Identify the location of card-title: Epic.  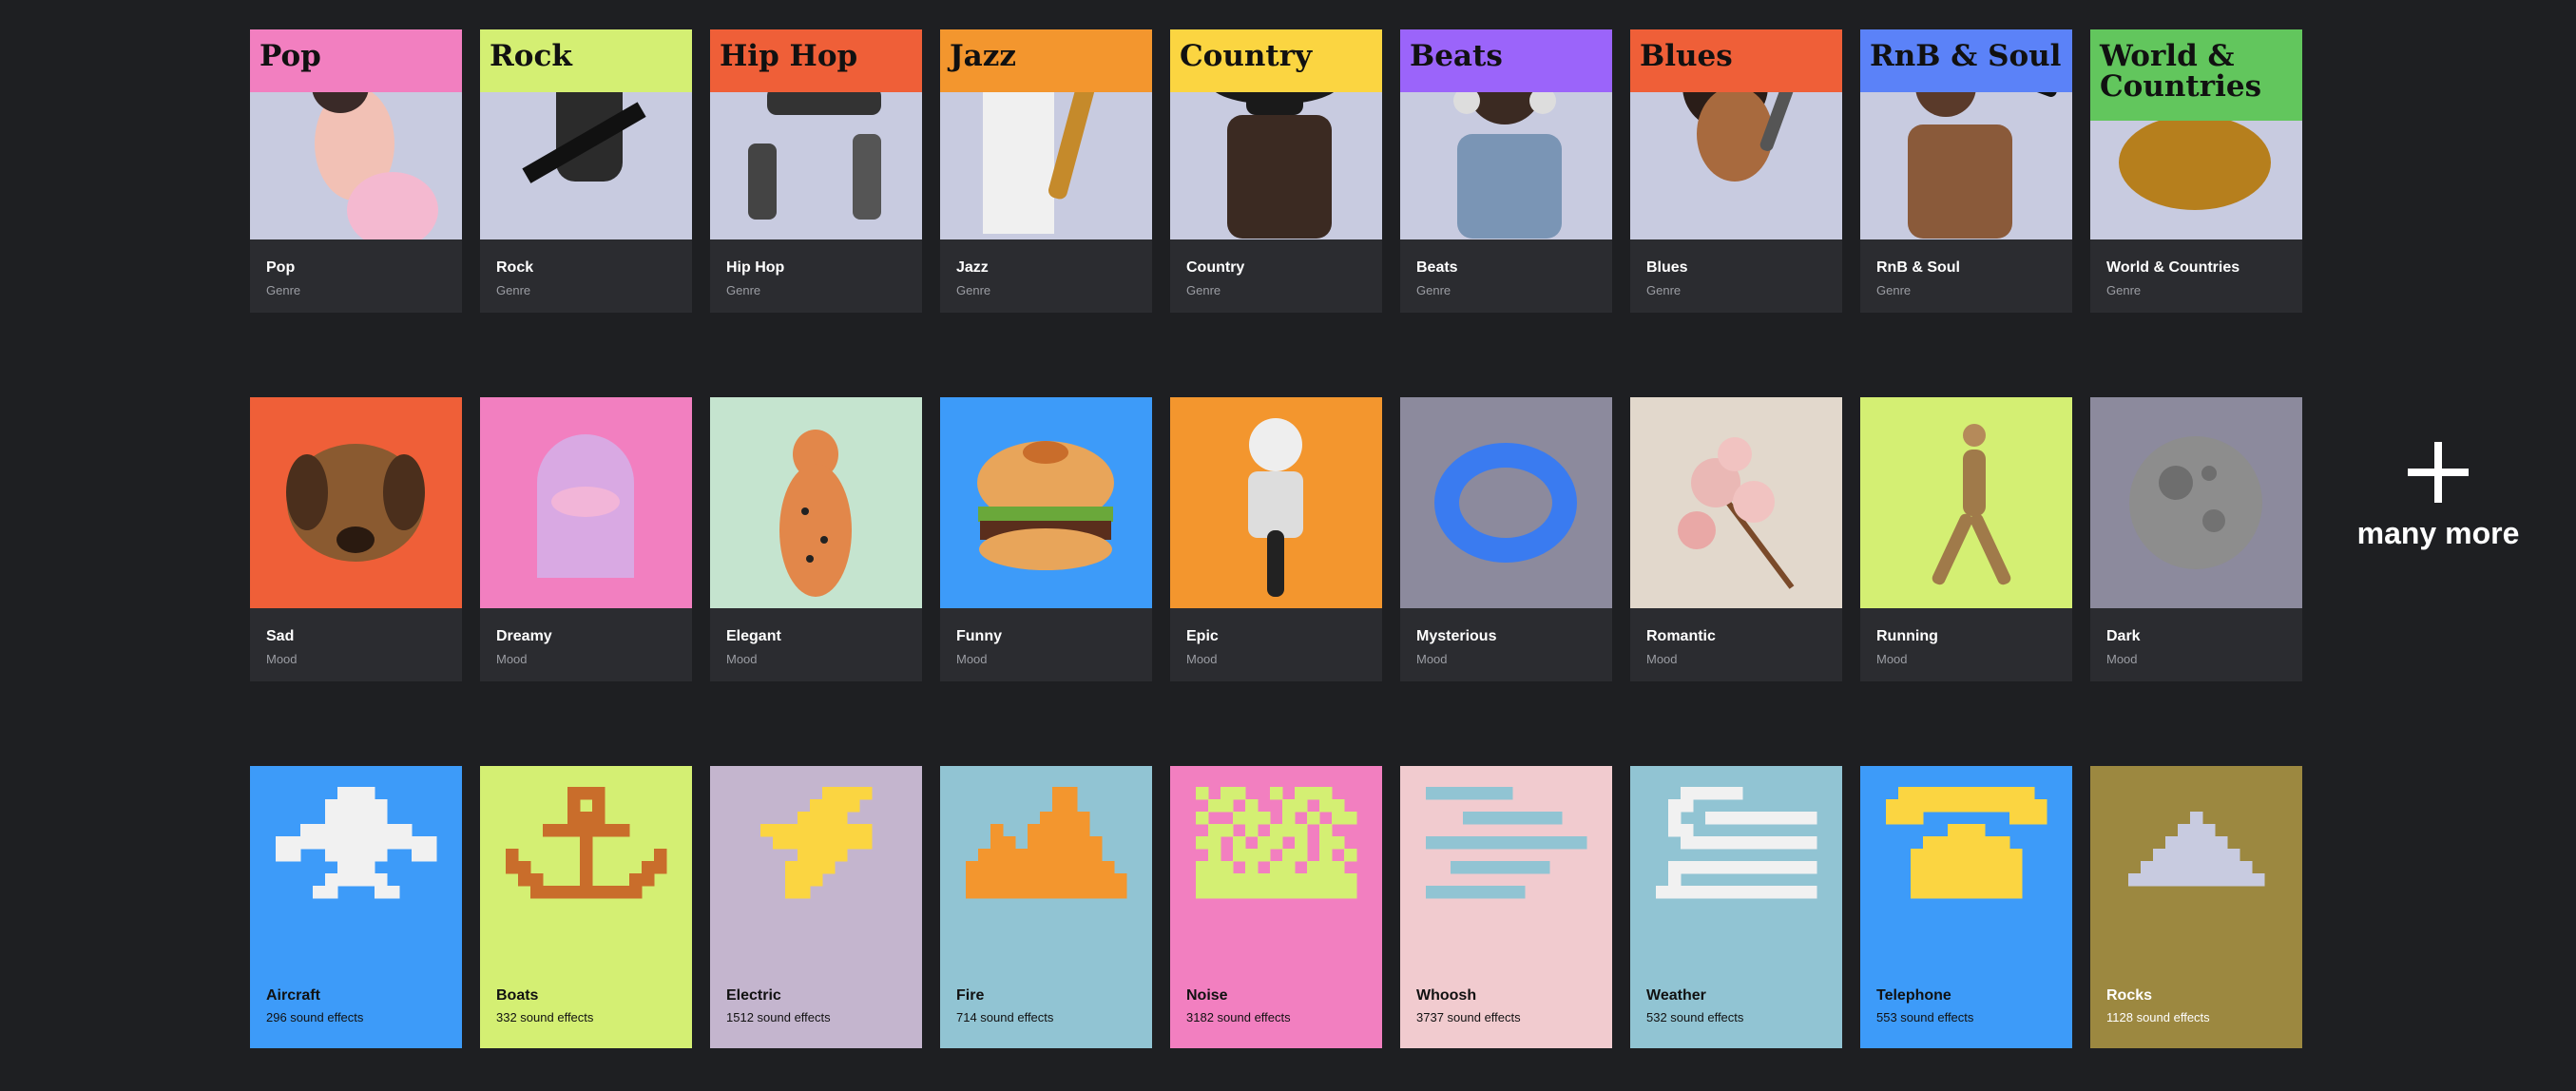
(1202, 636).